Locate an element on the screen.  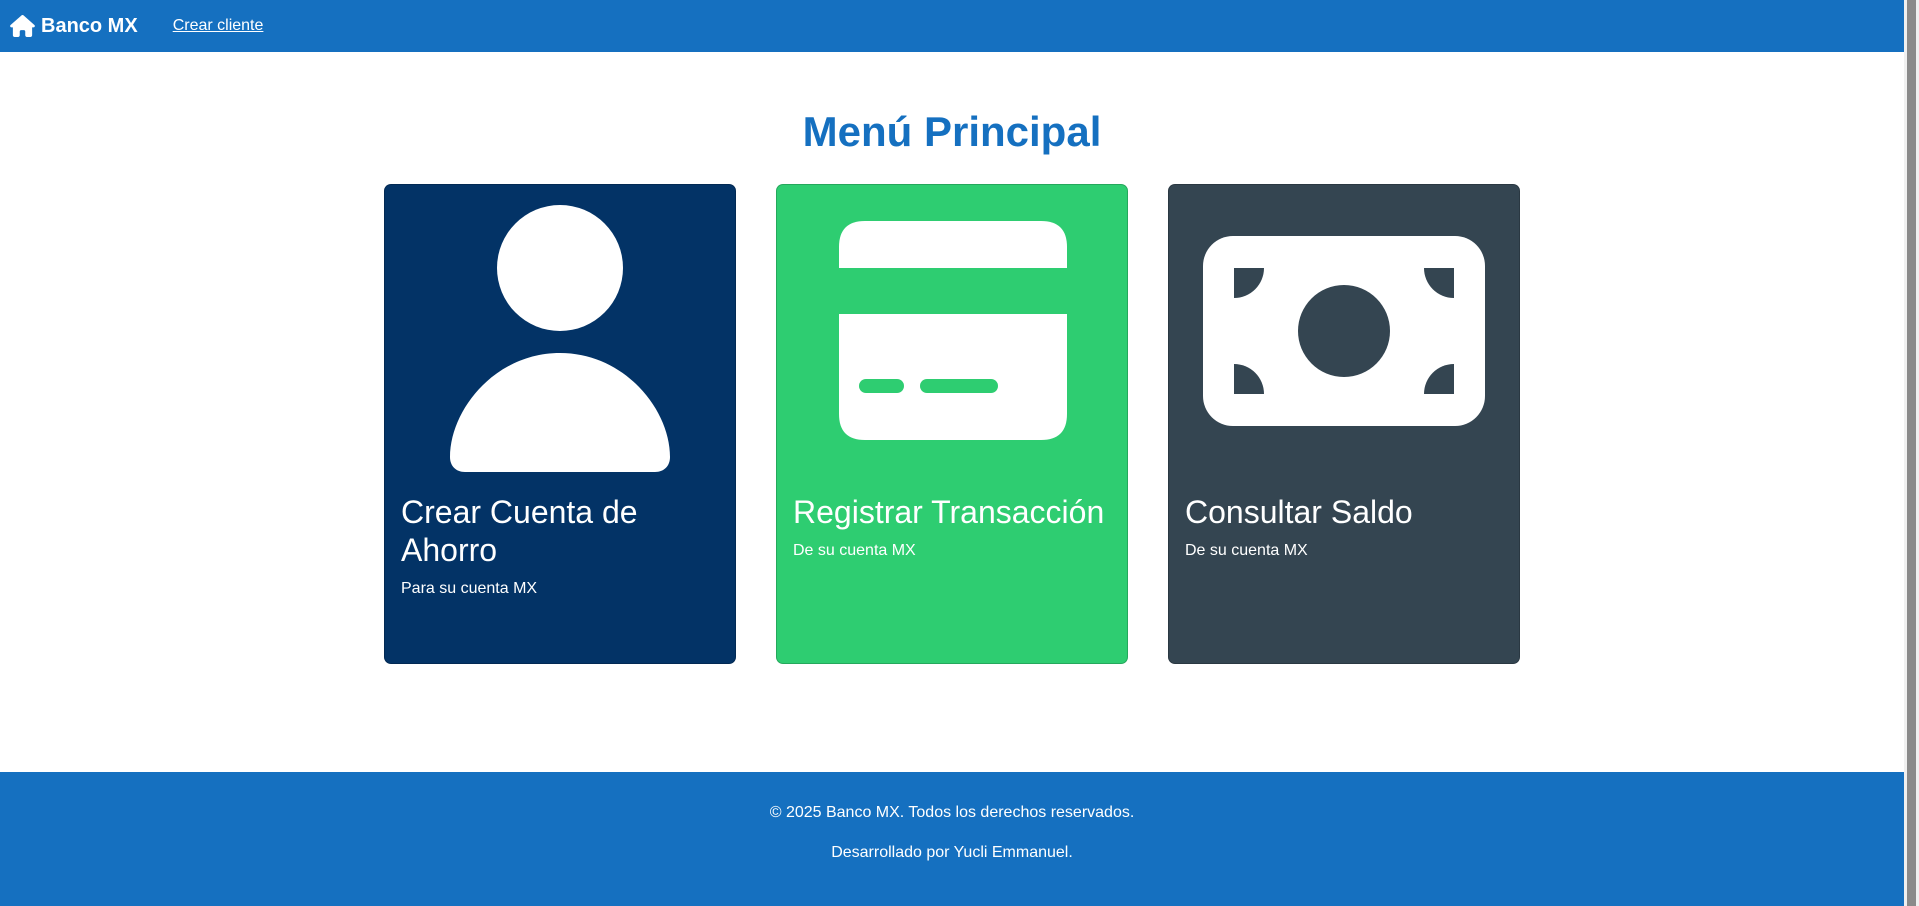
home-icon is located at coordinates (22, 26).